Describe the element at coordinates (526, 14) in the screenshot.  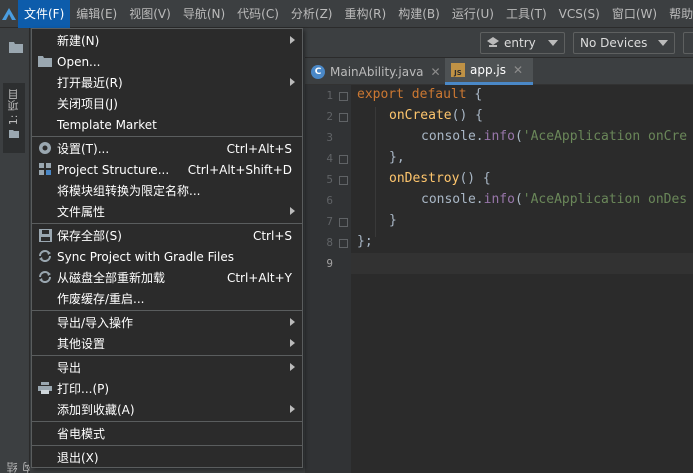
I see `menu-tools: 工具(T)` at that location.